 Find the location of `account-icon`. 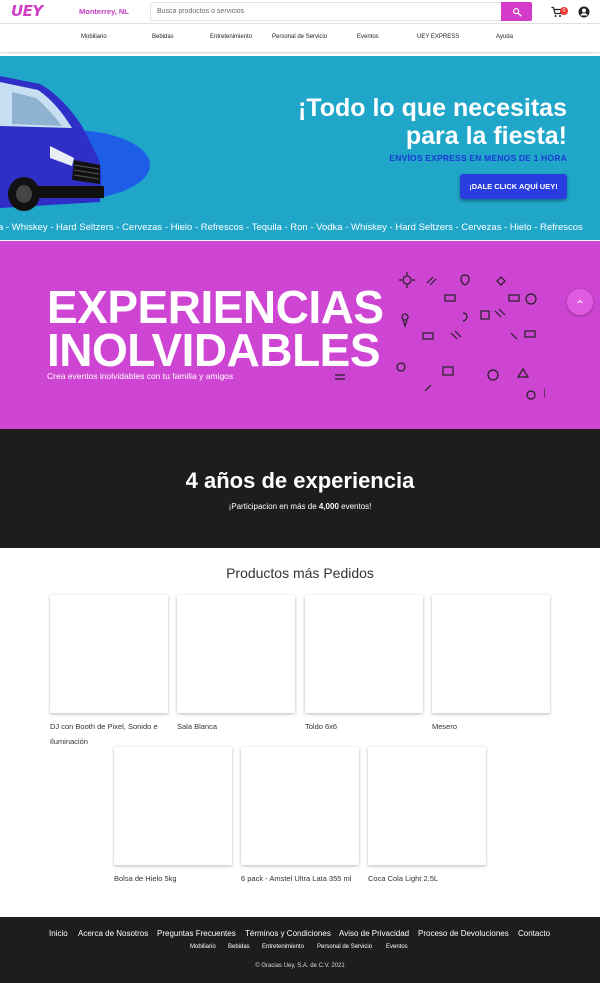

account-icon is located at coordinates (584, 12).